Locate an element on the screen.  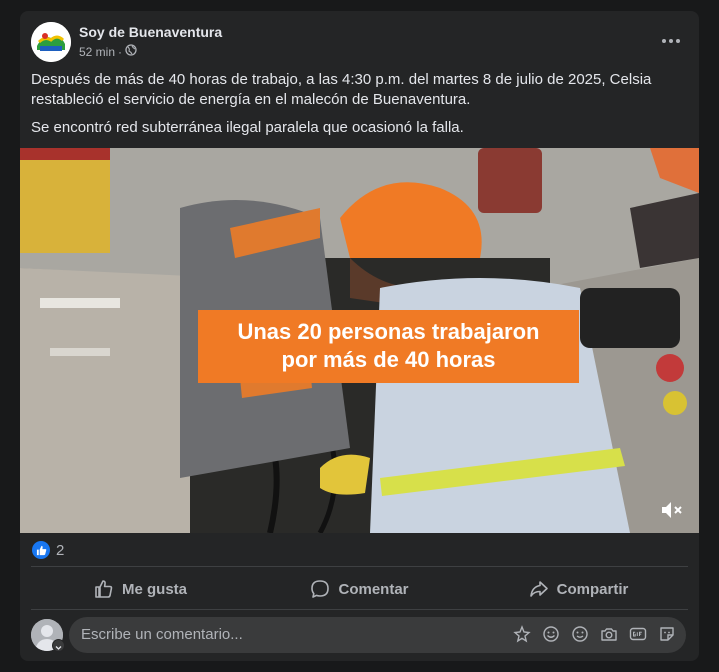
video-caption-line: por más de 40 horas is located at coordinates (388, 359).